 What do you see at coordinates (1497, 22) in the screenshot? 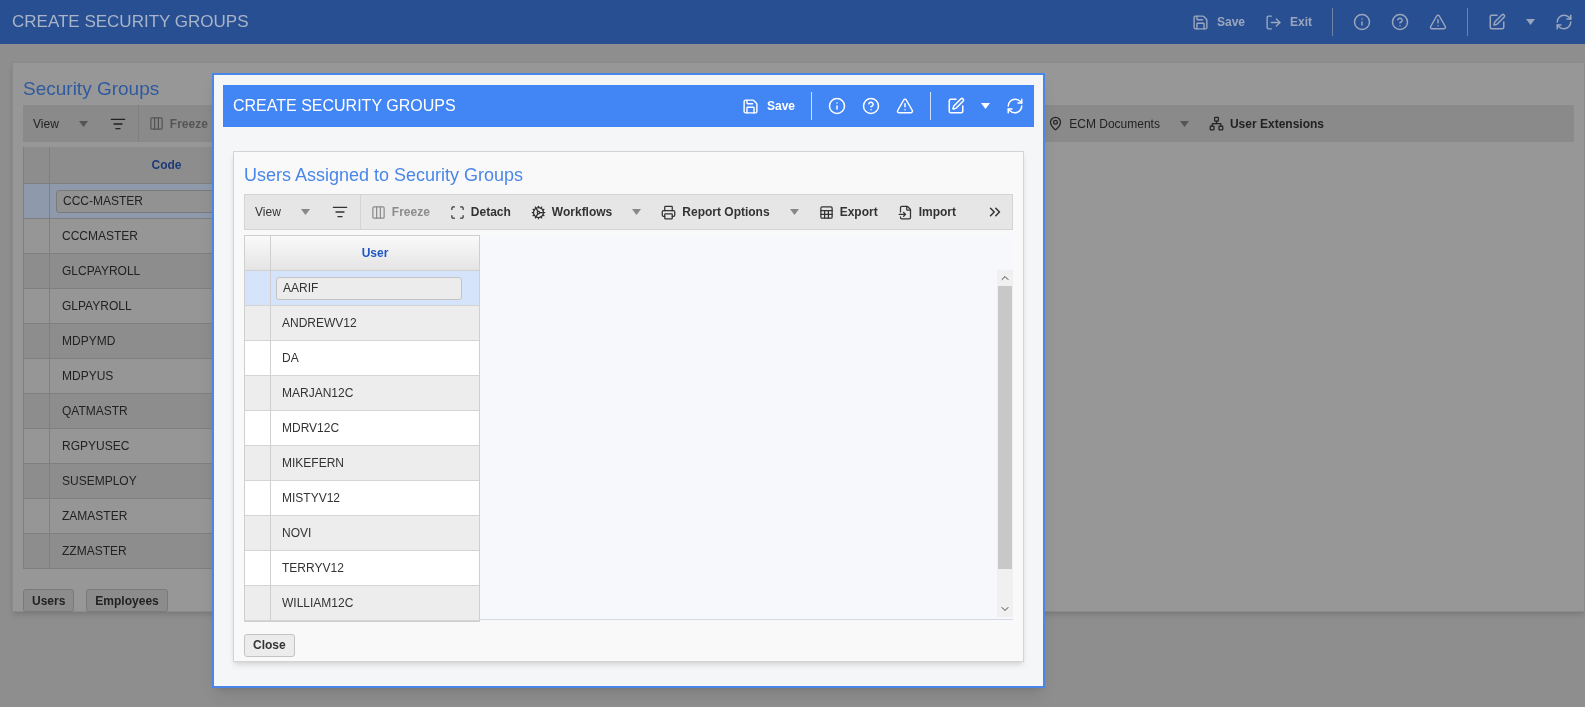
I see `edit-icon` at bounding box center [1497, 22].